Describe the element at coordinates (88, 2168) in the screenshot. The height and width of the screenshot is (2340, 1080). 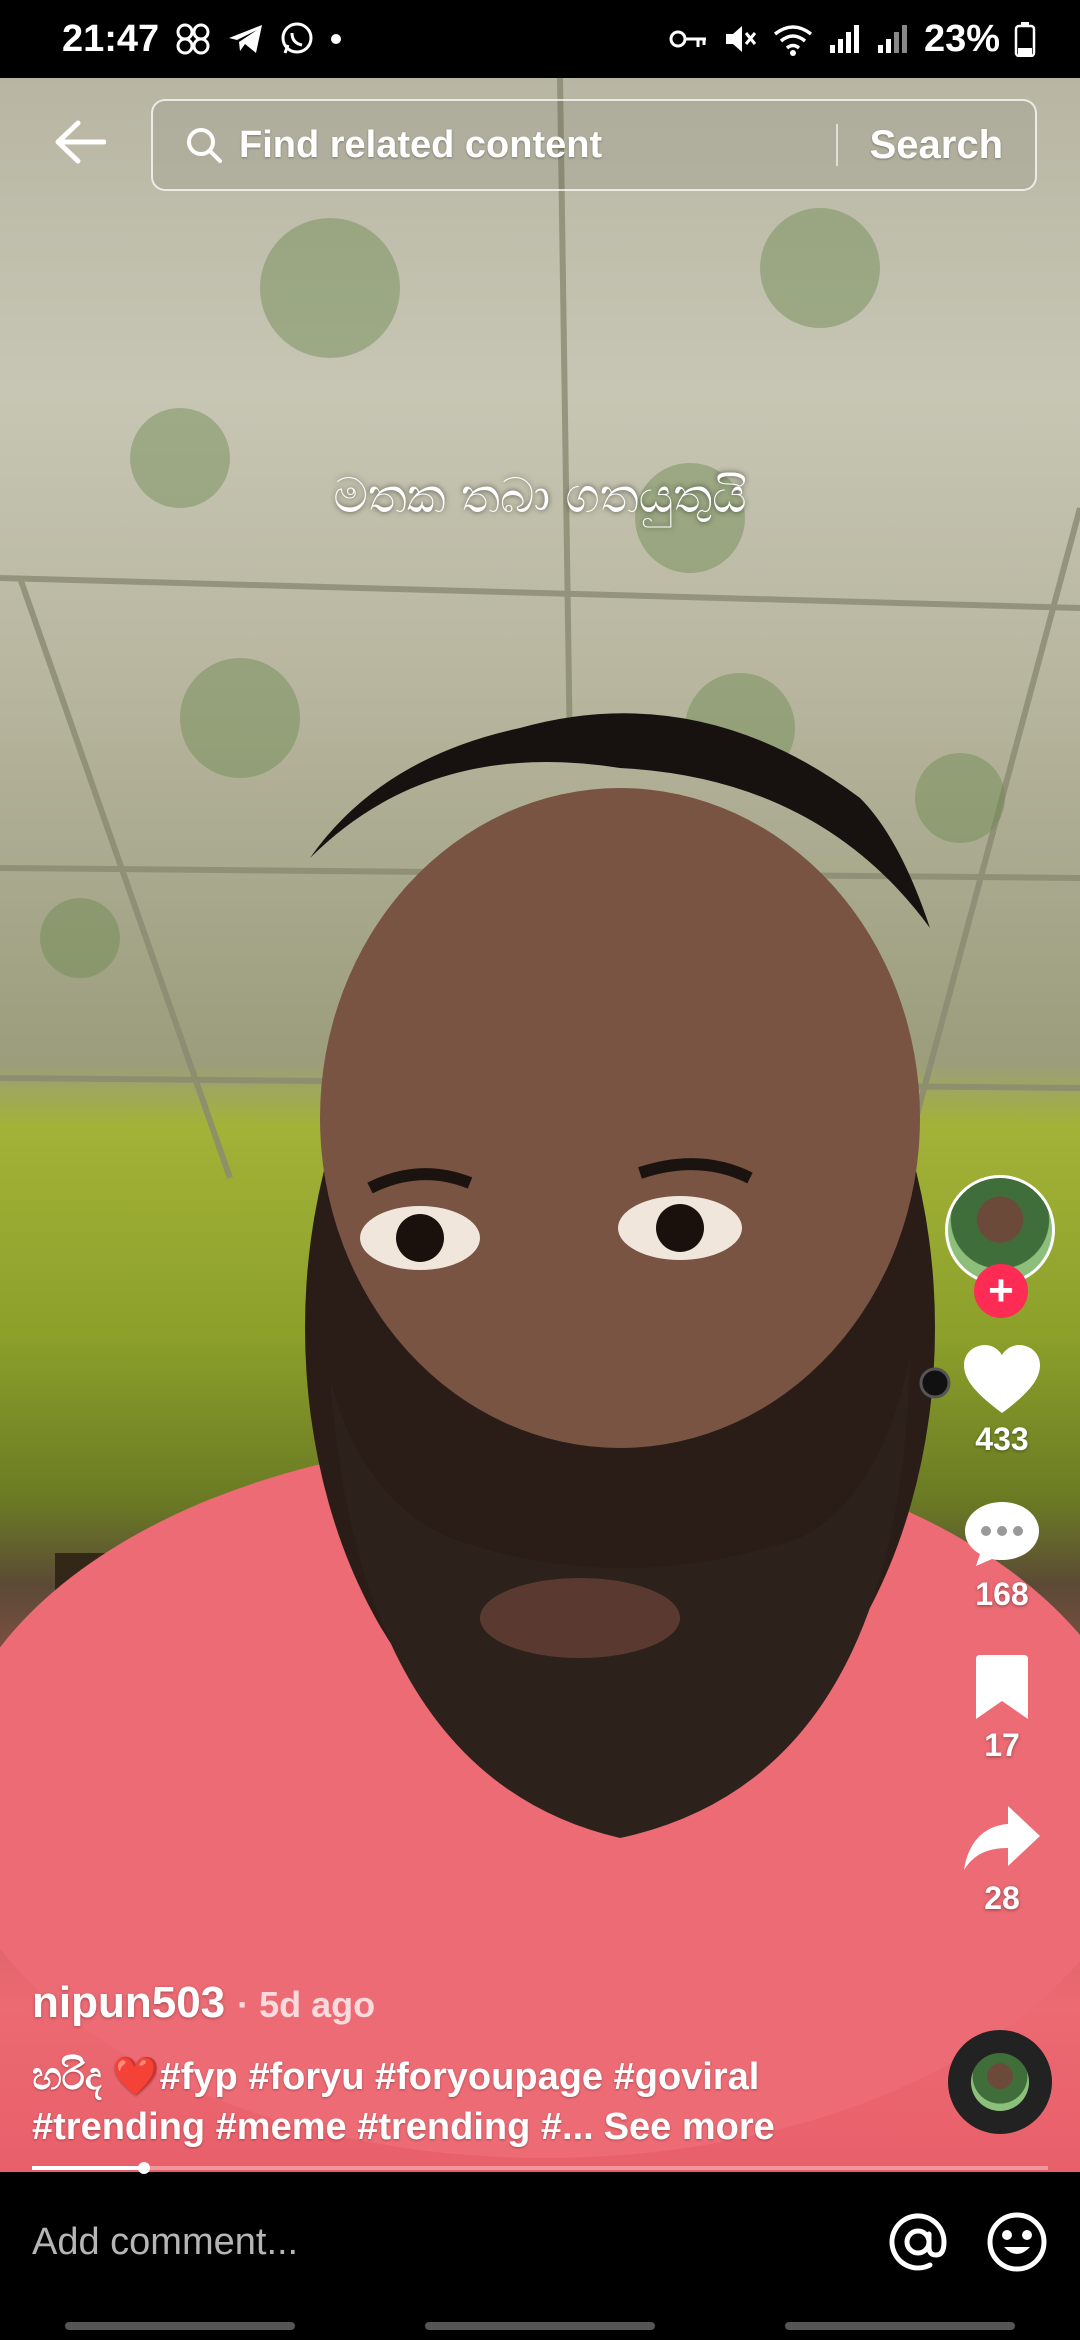
I see `progress-fill` at that location.